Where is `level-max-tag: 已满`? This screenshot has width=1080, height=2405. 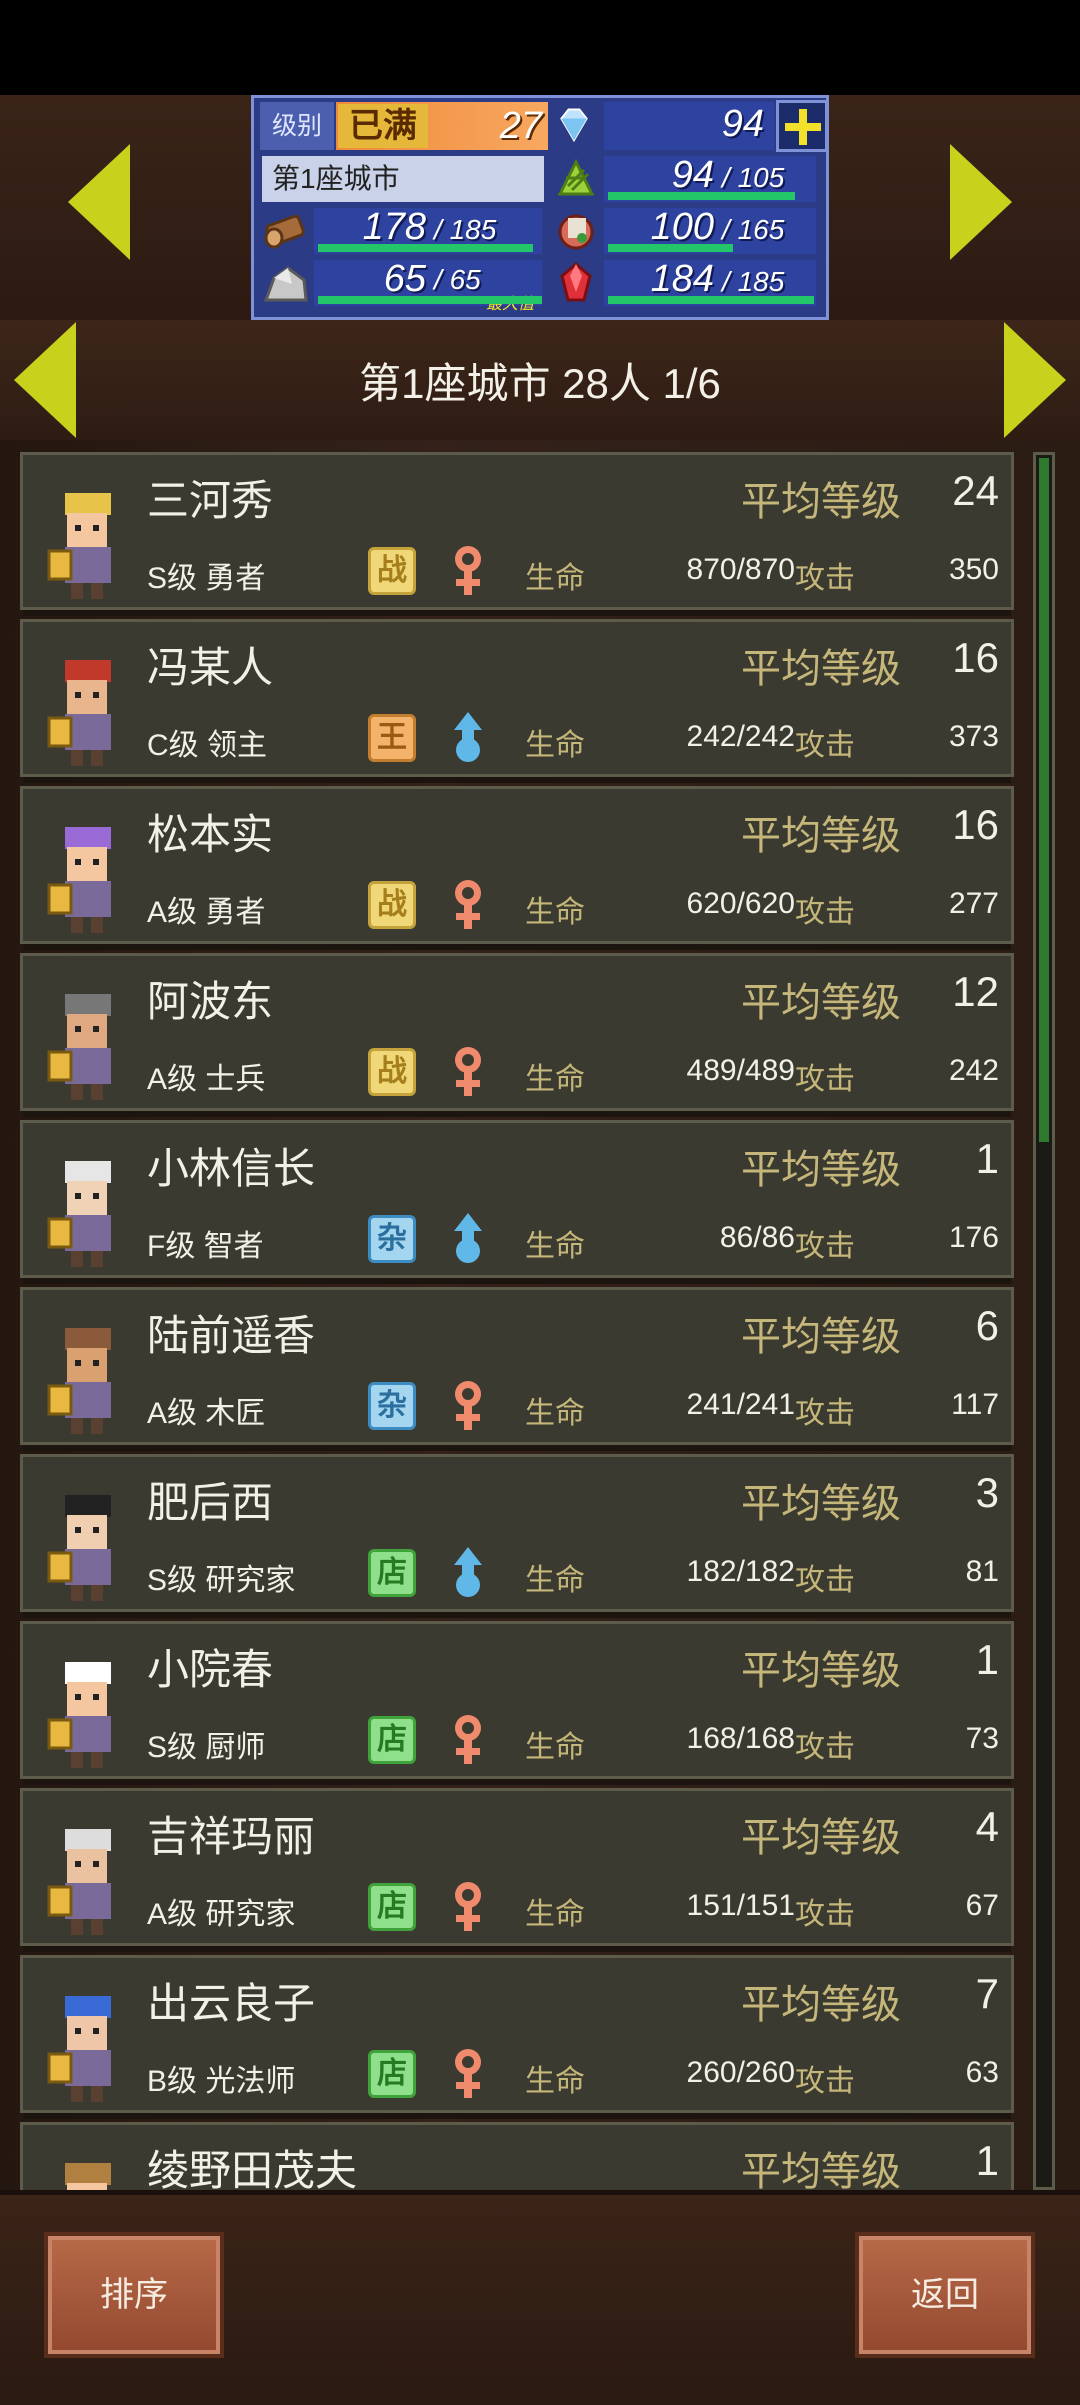
level-max-tag: 已满 is located at coordinates (383, 126).